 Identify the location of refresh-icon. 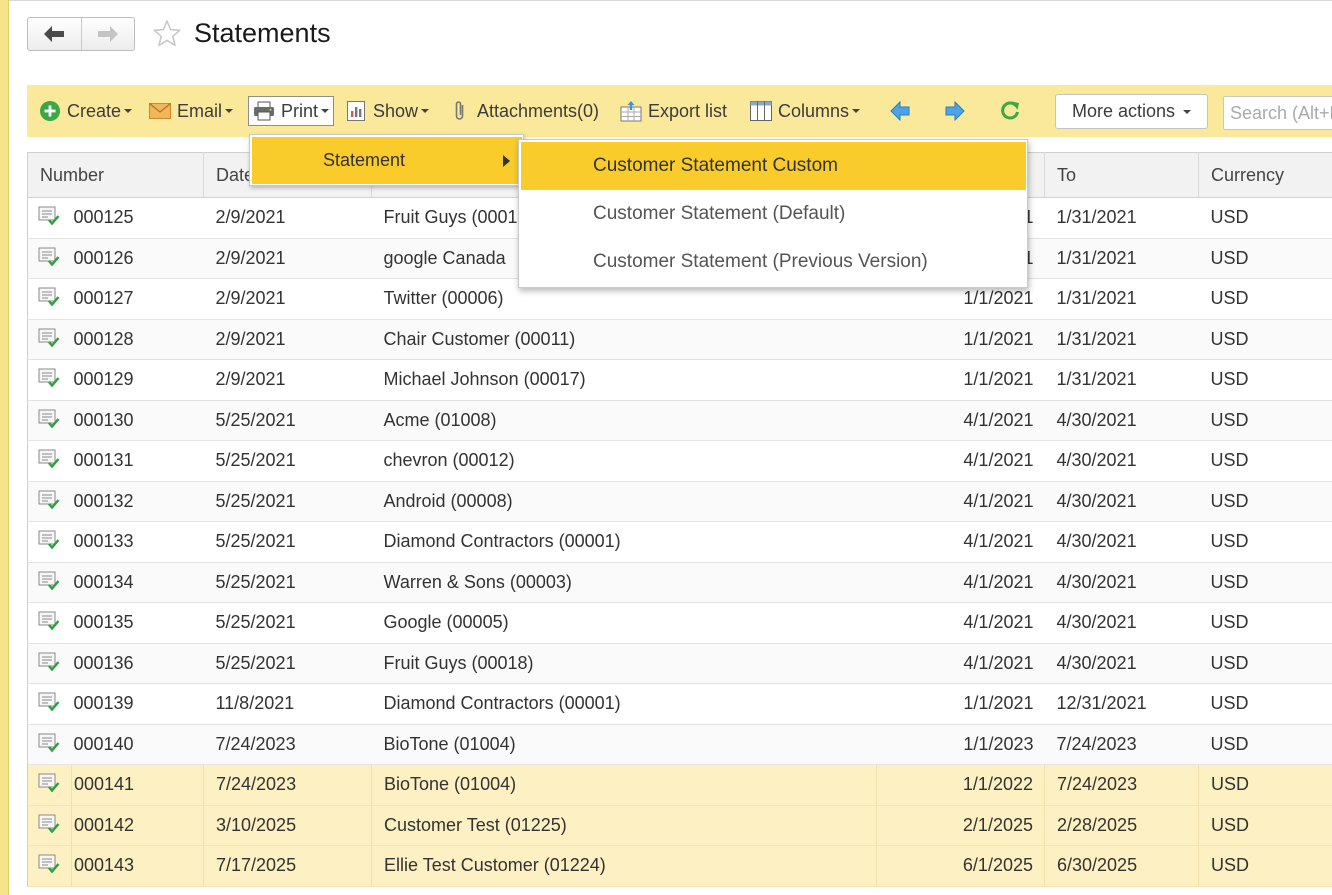
(1010, 110).